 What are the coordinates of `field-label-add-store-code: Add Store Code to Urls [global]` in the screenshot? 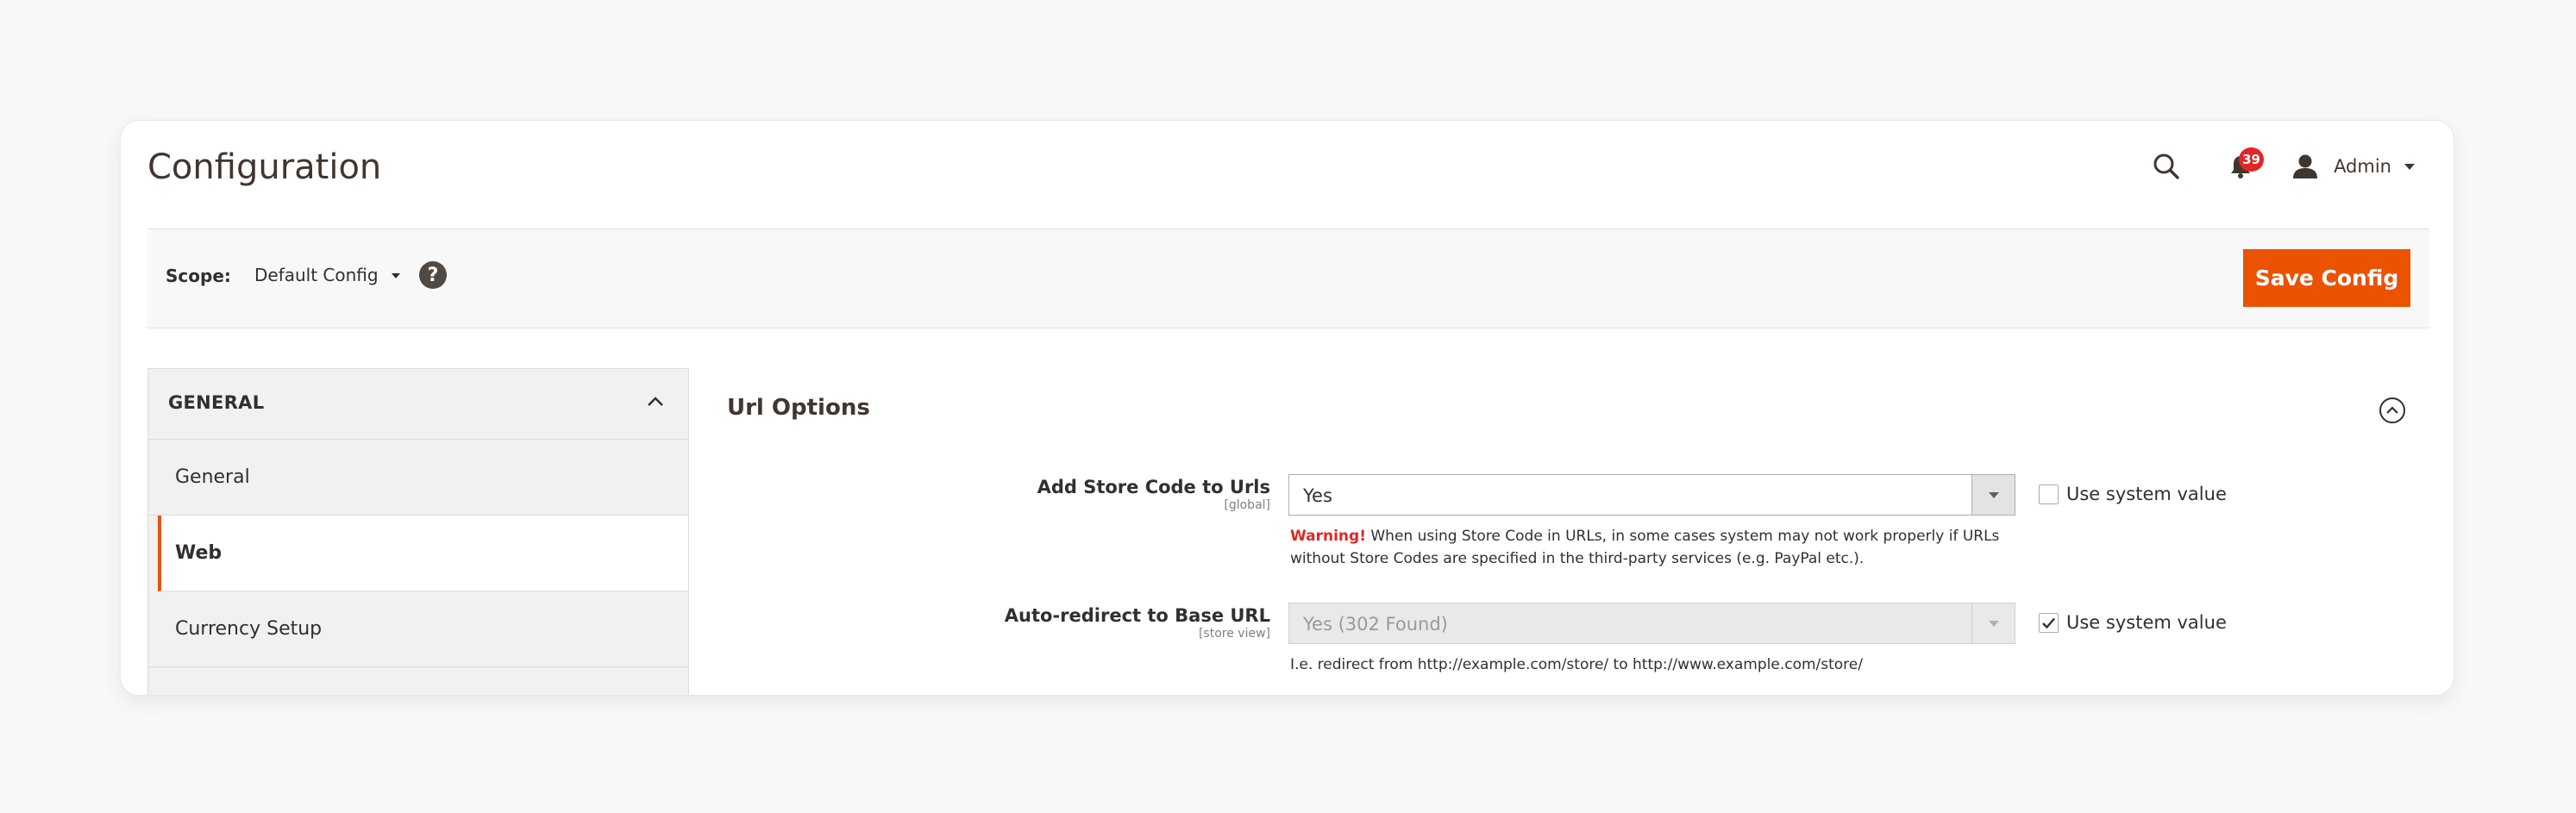 It's located at (1011, 494).